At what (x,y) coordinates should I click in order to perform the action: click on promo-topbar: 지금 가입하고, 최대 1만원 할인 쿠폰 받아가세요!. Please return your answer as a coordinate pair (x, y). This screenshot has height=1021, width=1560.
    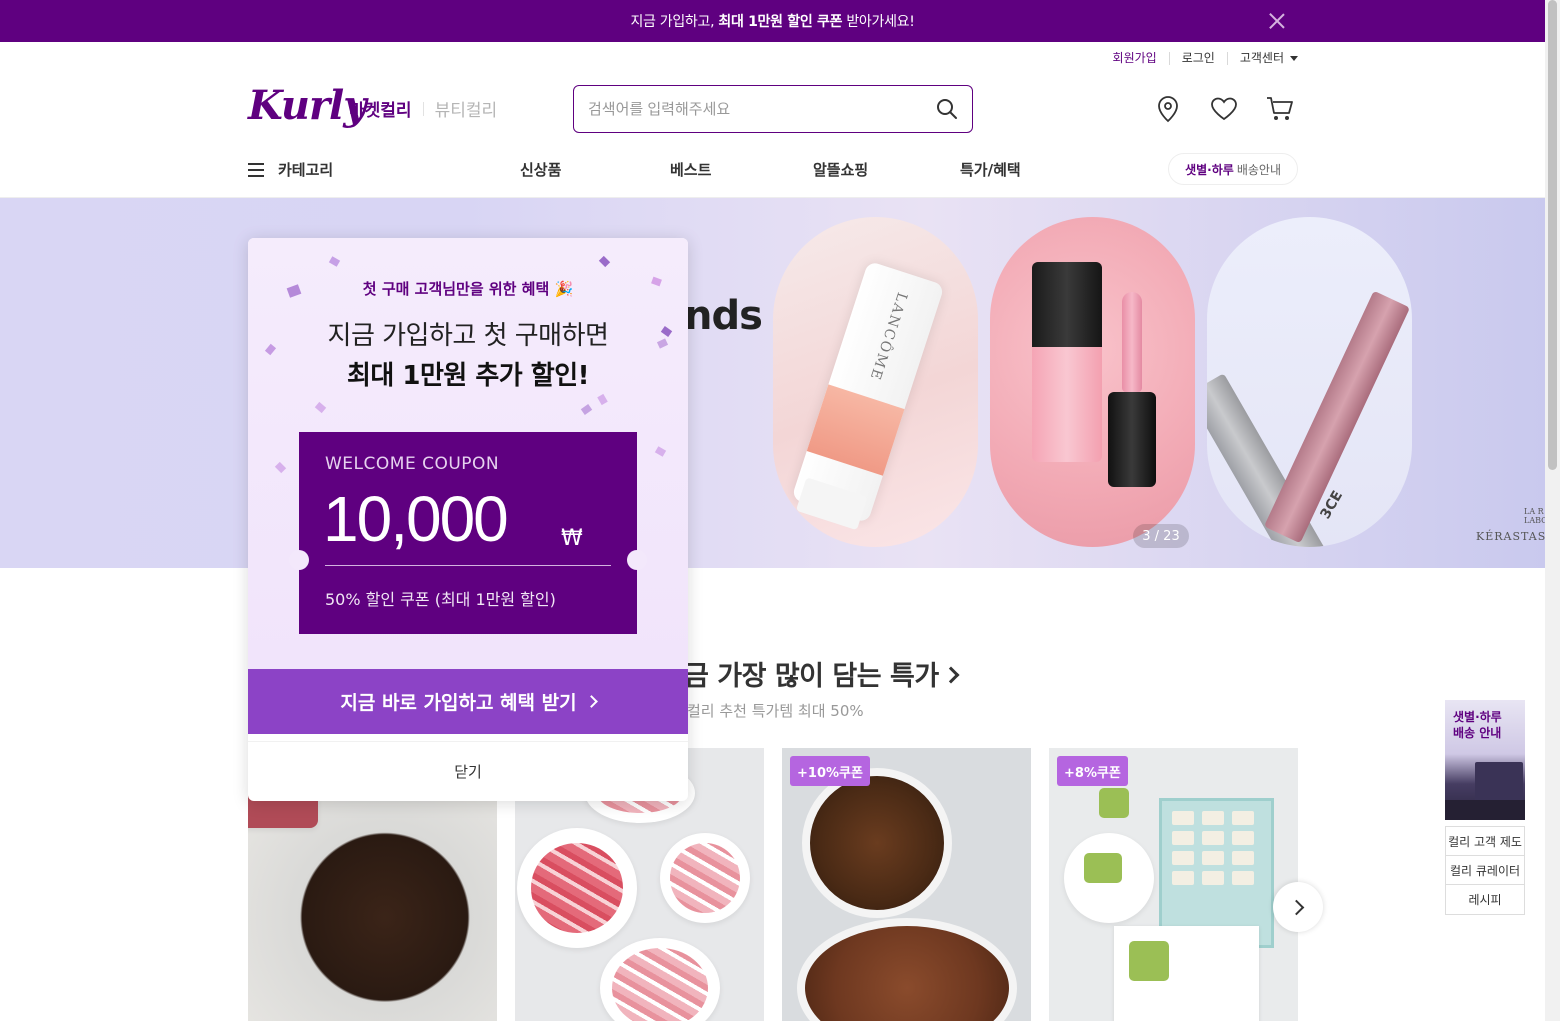
    Looking at the image, I should click on (772, 21).